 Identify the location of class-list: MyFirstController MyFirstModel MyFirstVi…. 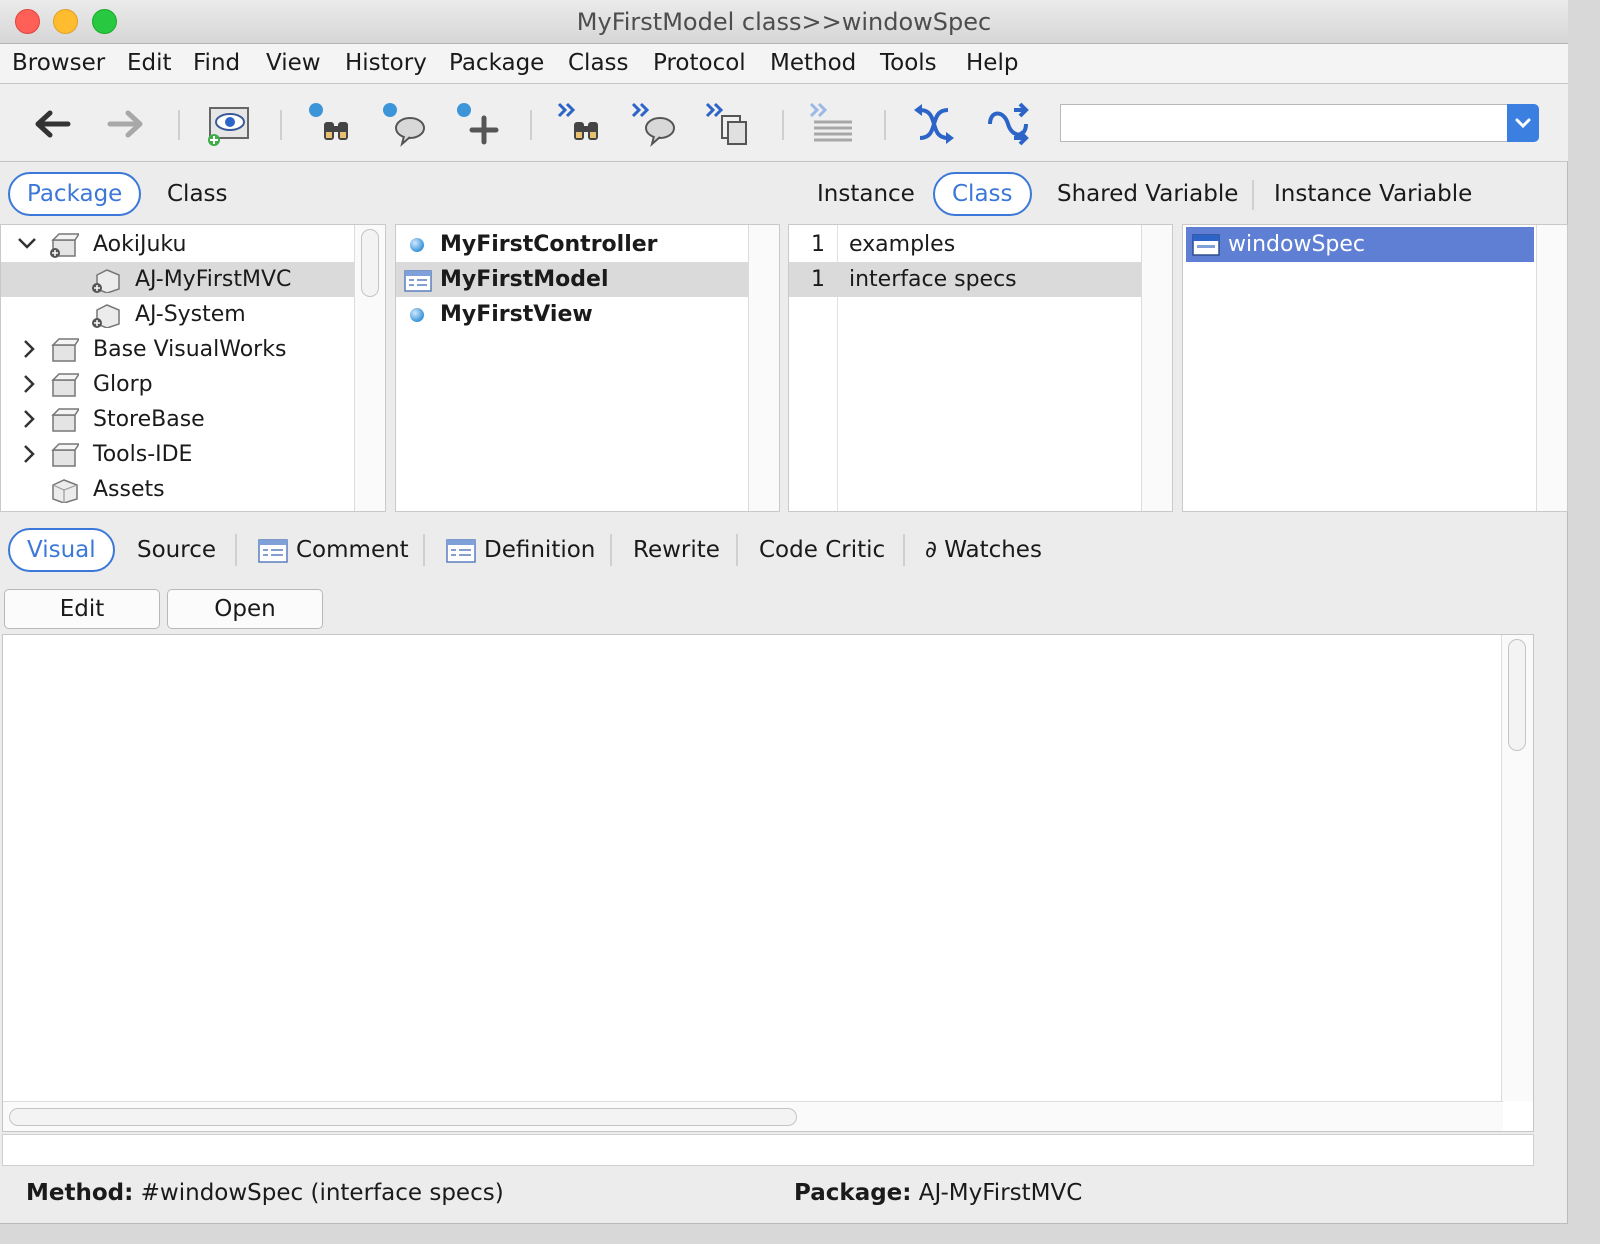
(587, 368).